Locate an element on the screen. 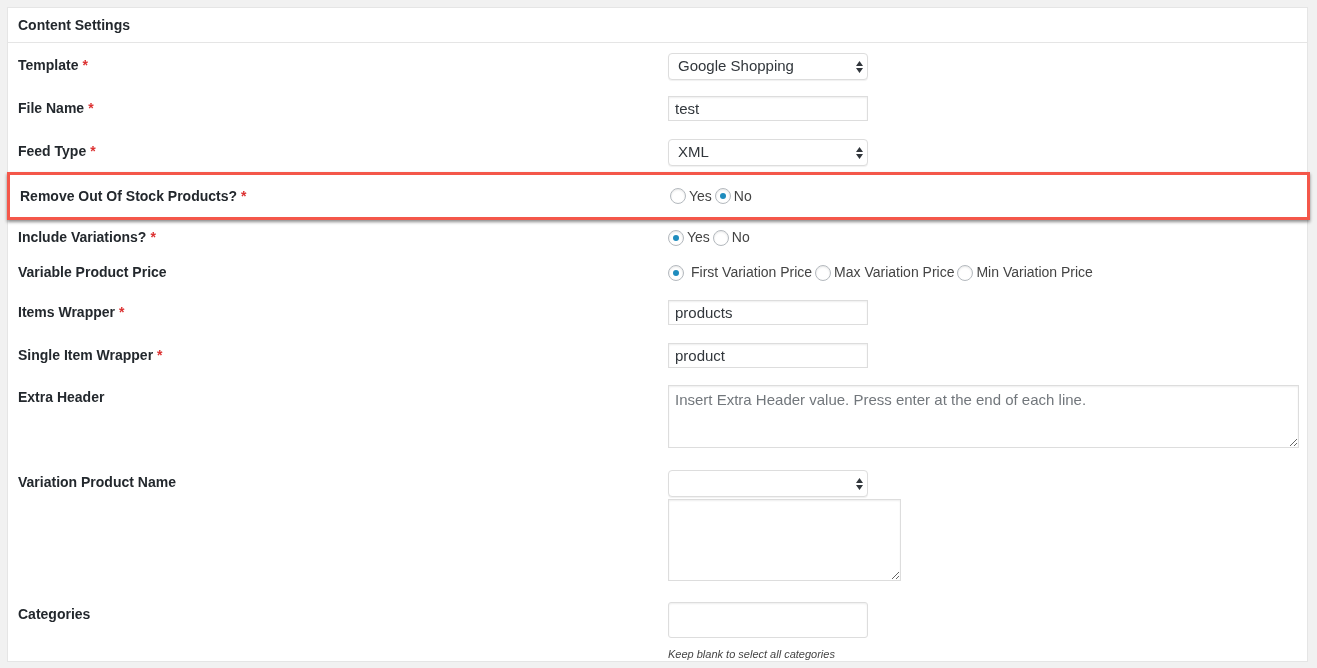 Image resolution: width=1317 pixels, height=668 pixels. field-label: File Name is located at coordinates (51, 108).